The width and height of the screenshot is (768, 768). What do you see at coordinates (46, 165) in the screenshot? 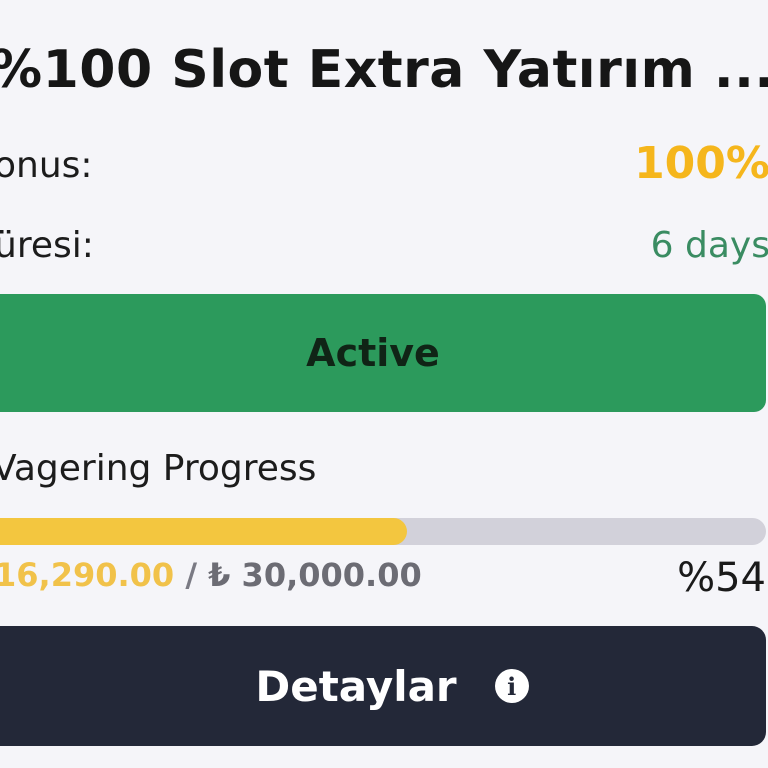
I see `bonus-amount-label: onus:` at bounding box center [46, 165].